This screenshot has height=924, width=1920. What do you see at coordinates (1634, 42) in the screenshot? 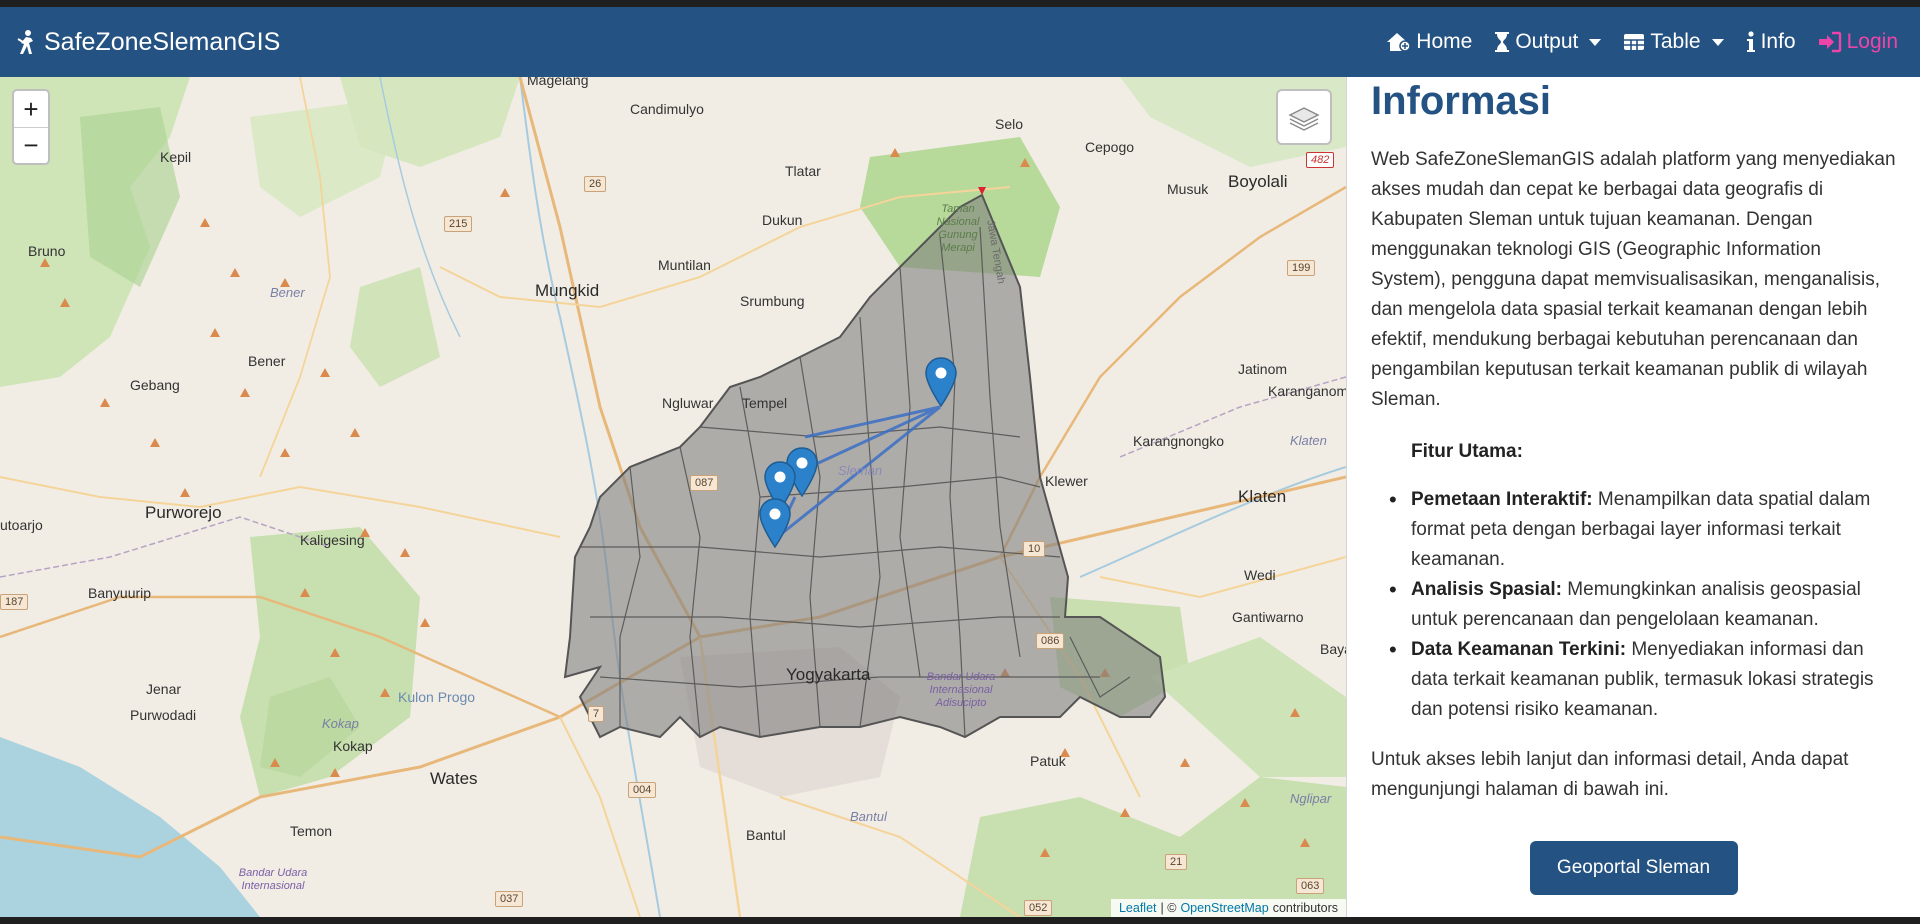
I see `table-icon` at bounding box center [1634, 42].